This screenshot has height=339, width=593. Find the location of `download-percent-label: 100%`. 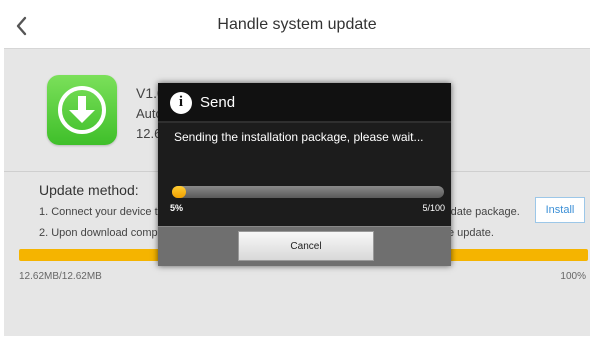

download-percent-label: 100% is located at coordinates (573, 276).